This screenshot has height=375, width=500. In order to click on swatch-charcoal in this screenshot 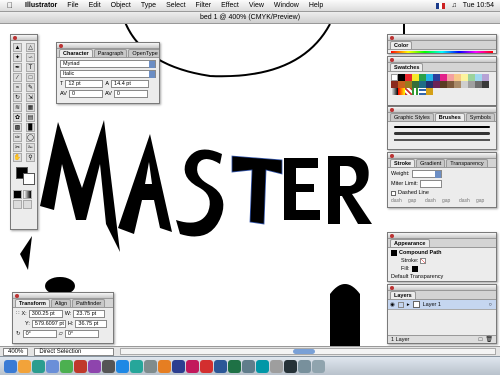, I will do `click(485, 84)`.